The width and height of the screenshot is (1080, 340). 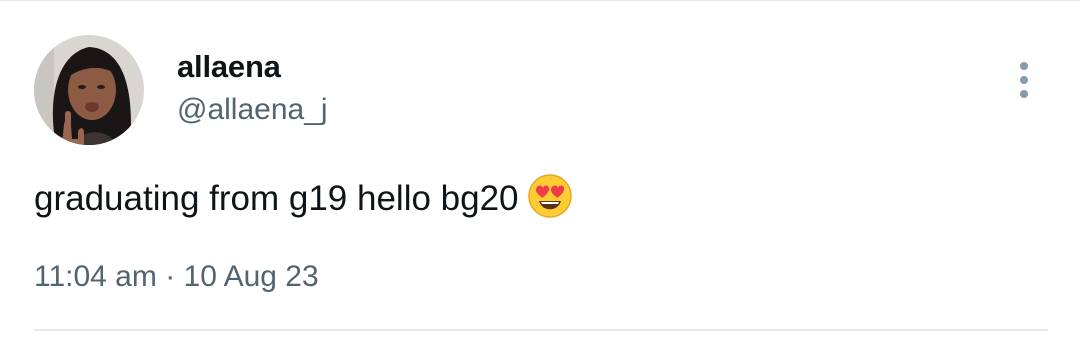 I want to click on top-divider, so click(x=540, y=0).